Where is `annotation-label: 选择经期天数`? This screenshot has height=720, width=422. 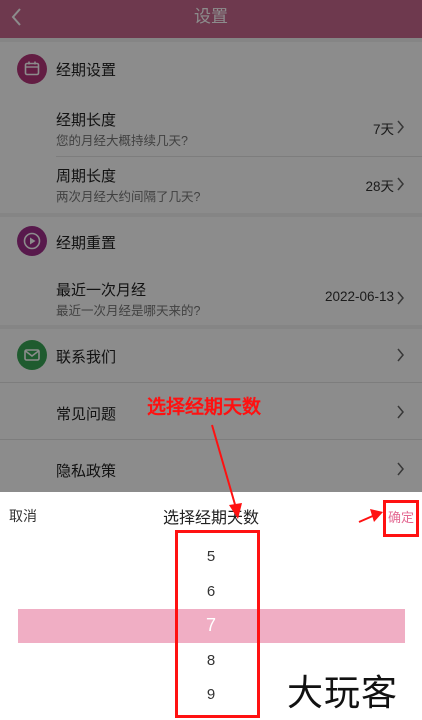
annotation-label: 选择经期天数 is located at coordinates (204, 407).